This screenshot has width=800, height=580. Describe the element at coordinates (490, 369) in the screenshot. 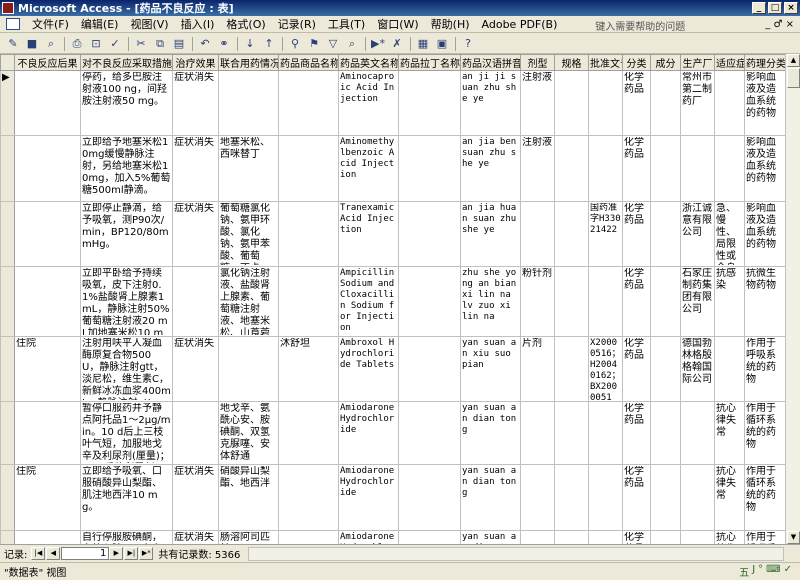

I see `table-cell: yan suan an xiu suo pian` at that location.